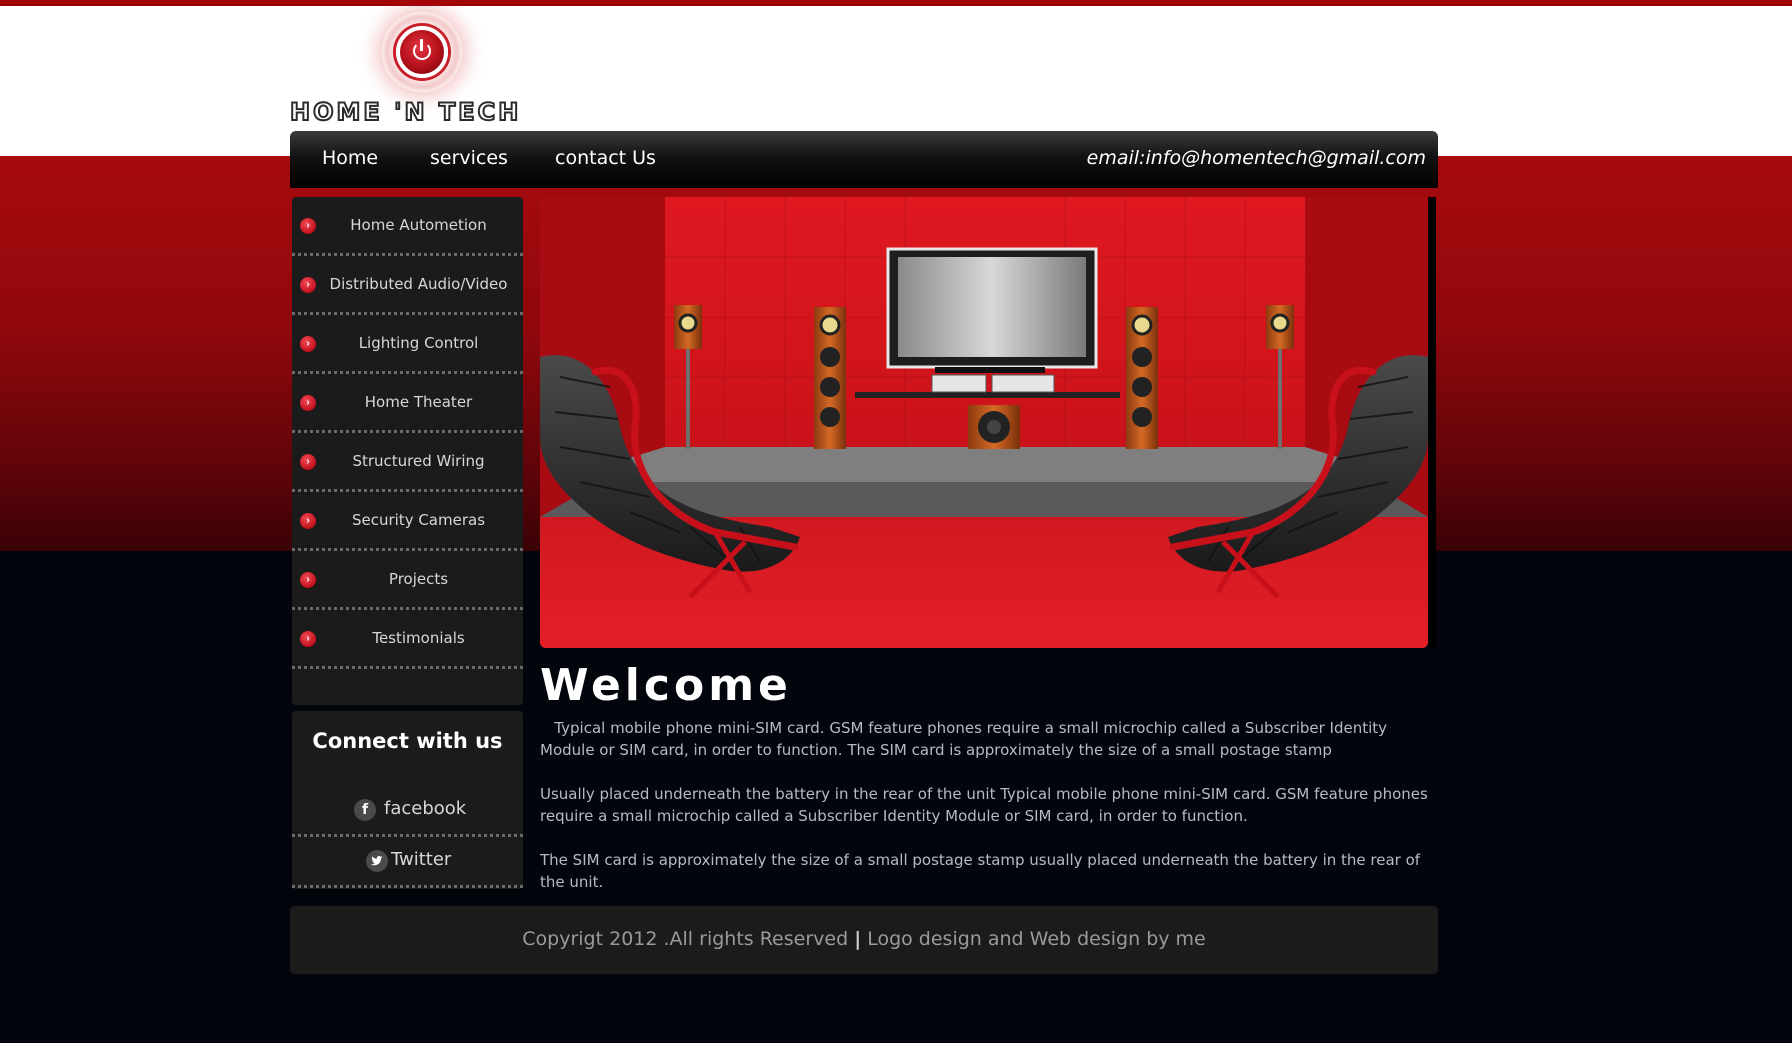 This screenshot has width=1792, height=1043. Describe the element at coordinates (405, 112) in the screenshot. I see `logo-text: HOME 'N TECH` at that location.